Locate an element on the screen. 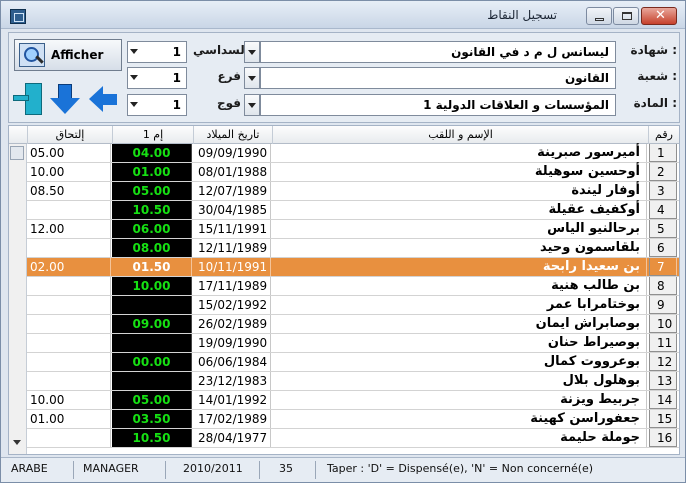 The width and height of the screenshot is (686, 483). move-down-button is located at coordinates (65, 99).